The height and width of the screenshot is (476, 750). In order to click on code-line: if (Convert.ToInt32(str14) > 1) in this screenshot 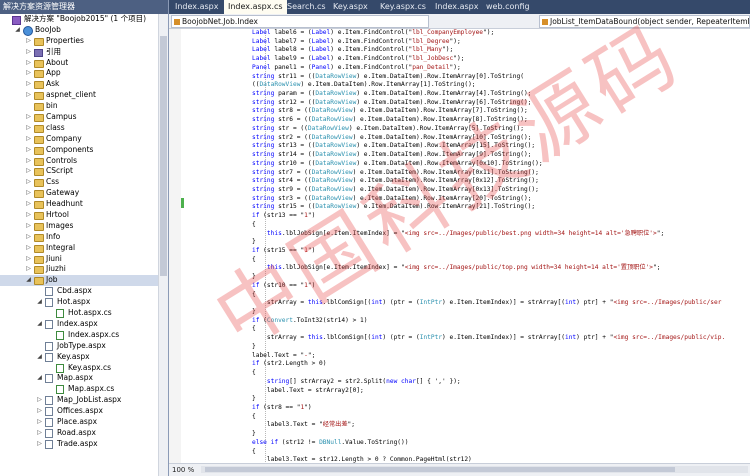, I will do `click(310, 321)`.